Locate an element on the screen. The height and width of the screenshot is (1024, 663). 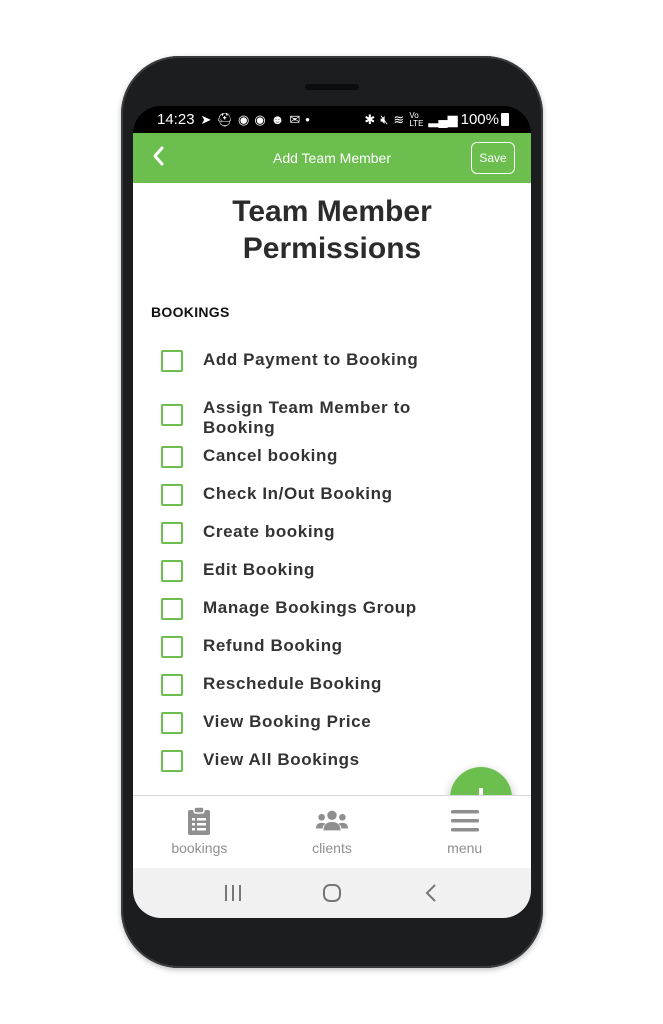
messenger-icon: ◉ is located at coordinates (243, 119).